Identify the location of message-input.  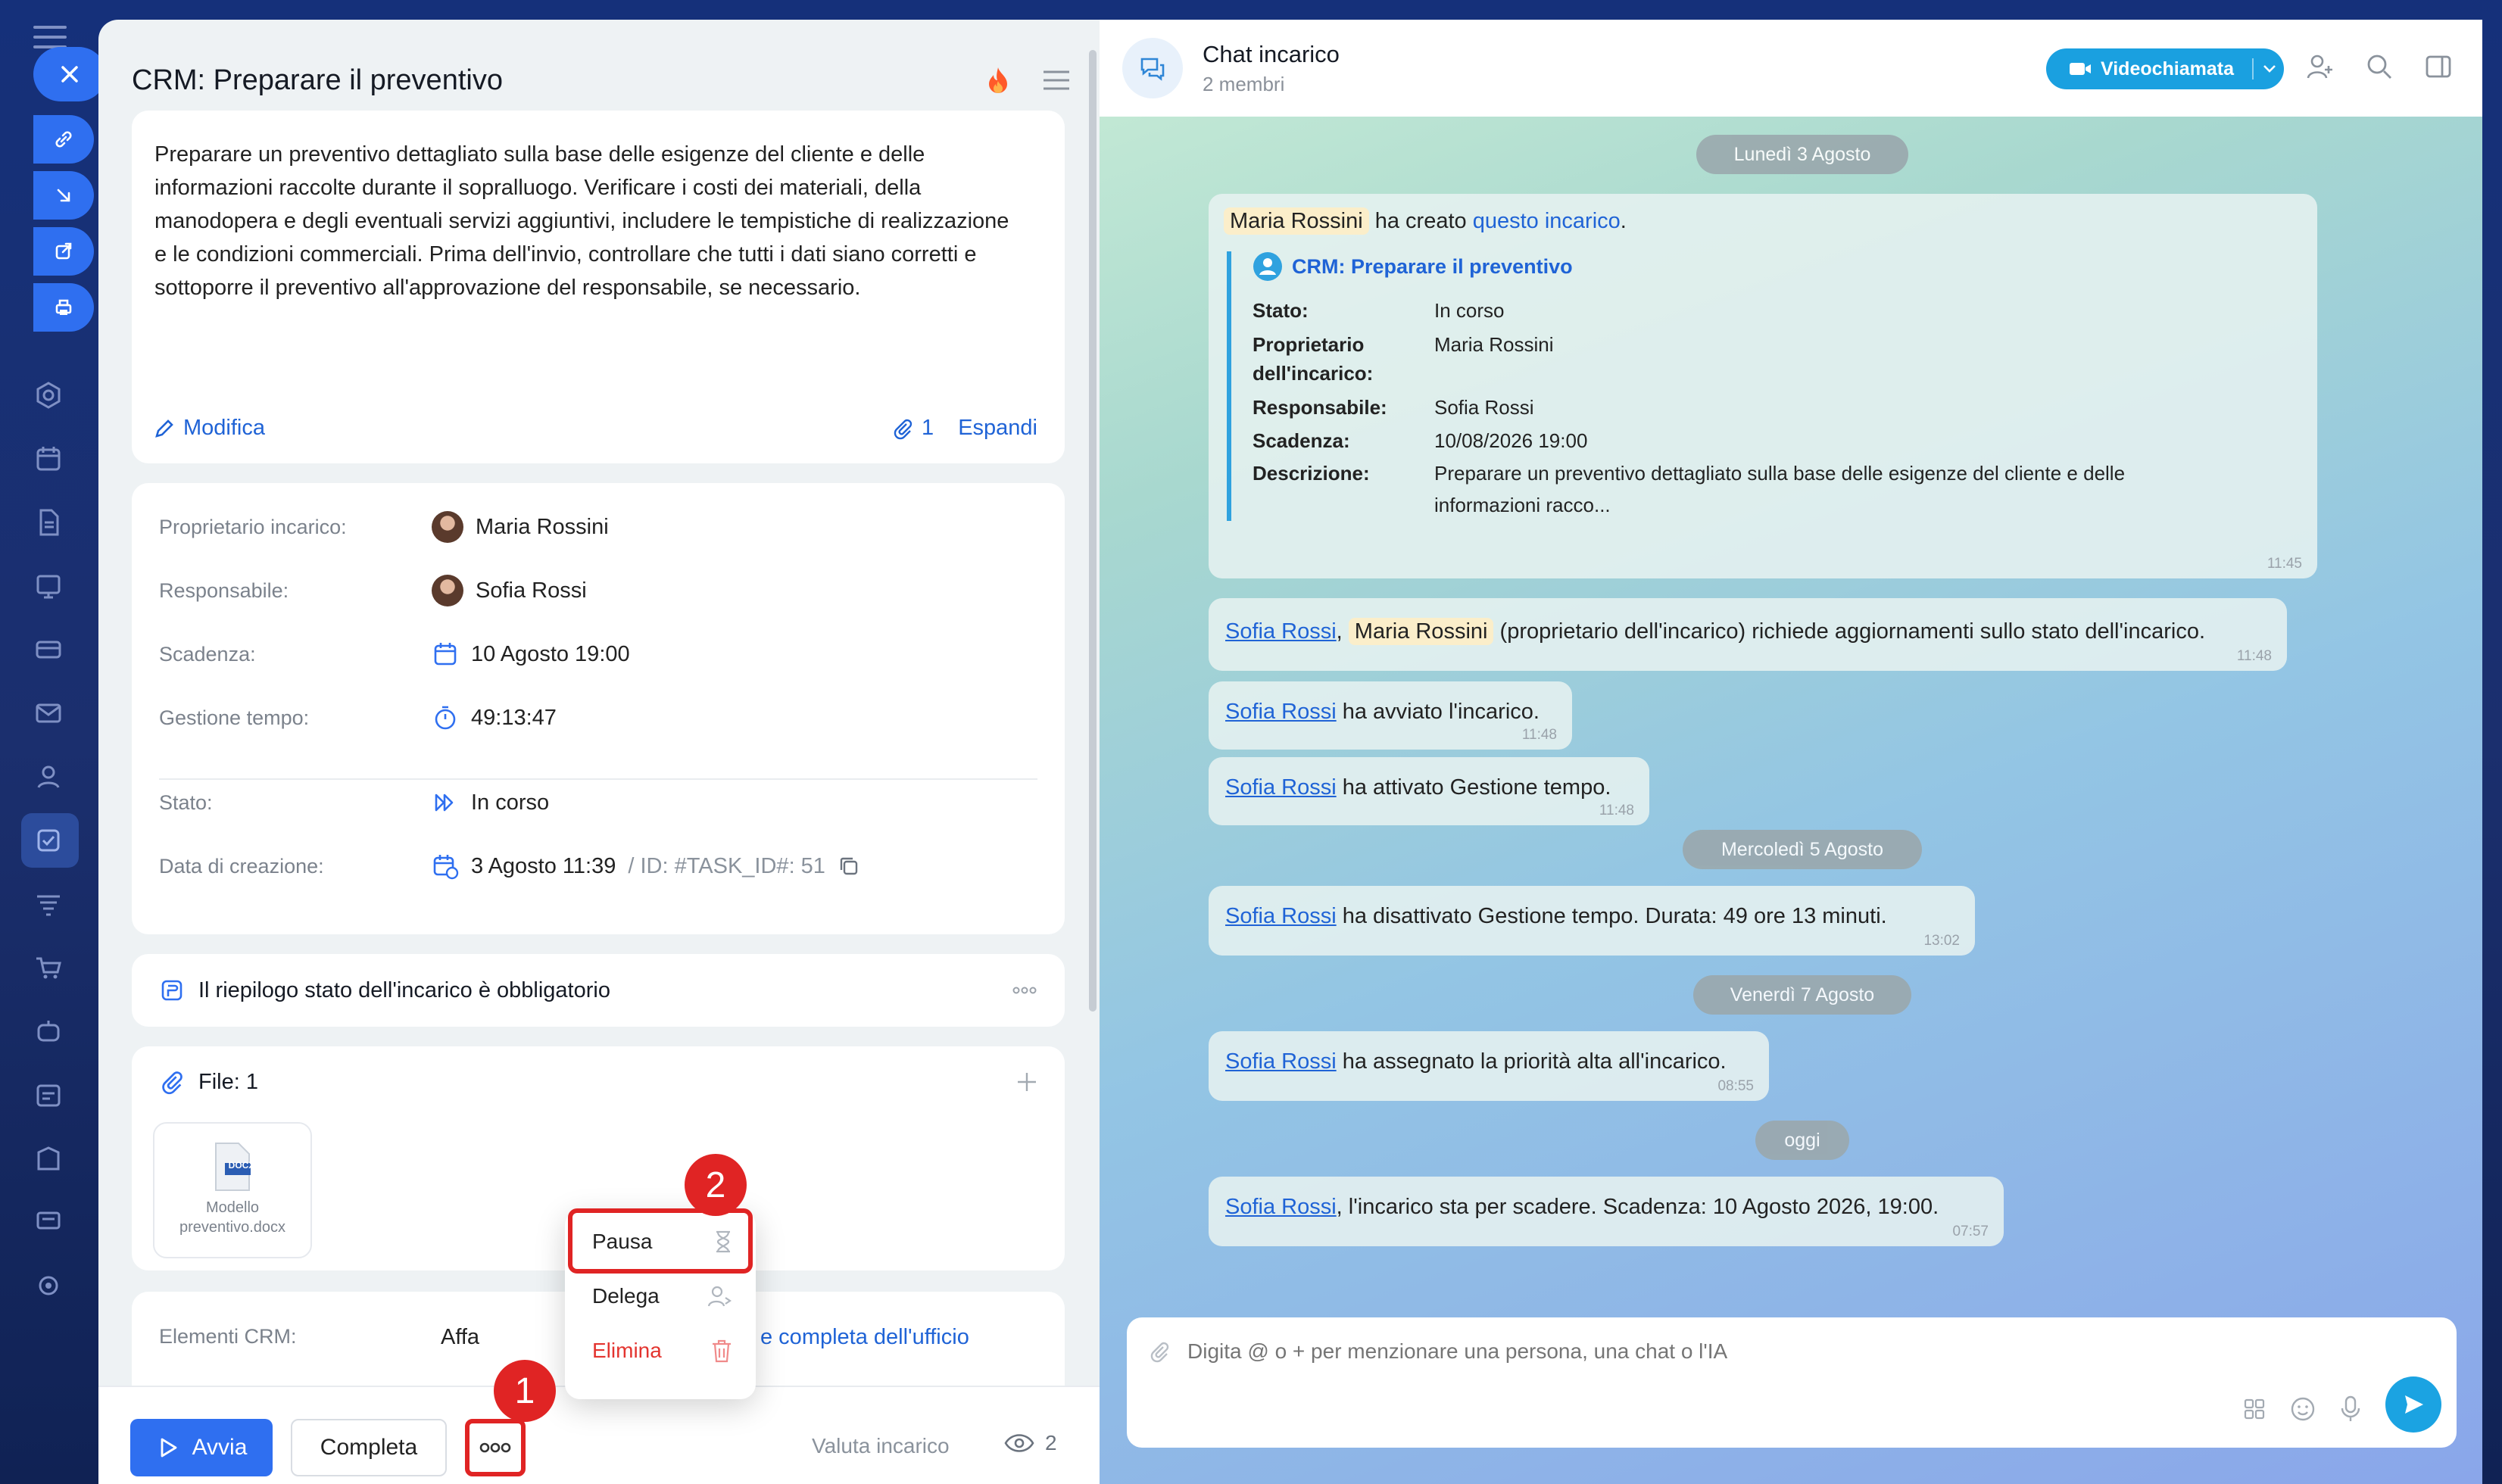
(1755, 1351).